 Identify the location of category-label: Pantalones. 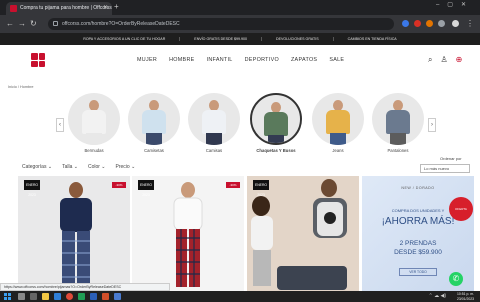
(398, 150).